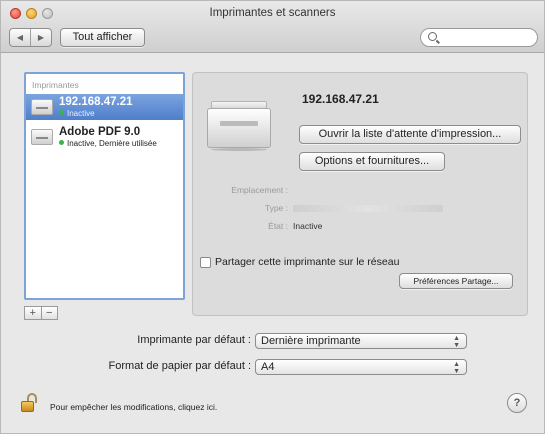 This screenshot has height=434, width=545. What do you see at coordinates (361, 191) in the screenshot?
I see `location-row: Emplacement :` at bounding box center [361, 191].